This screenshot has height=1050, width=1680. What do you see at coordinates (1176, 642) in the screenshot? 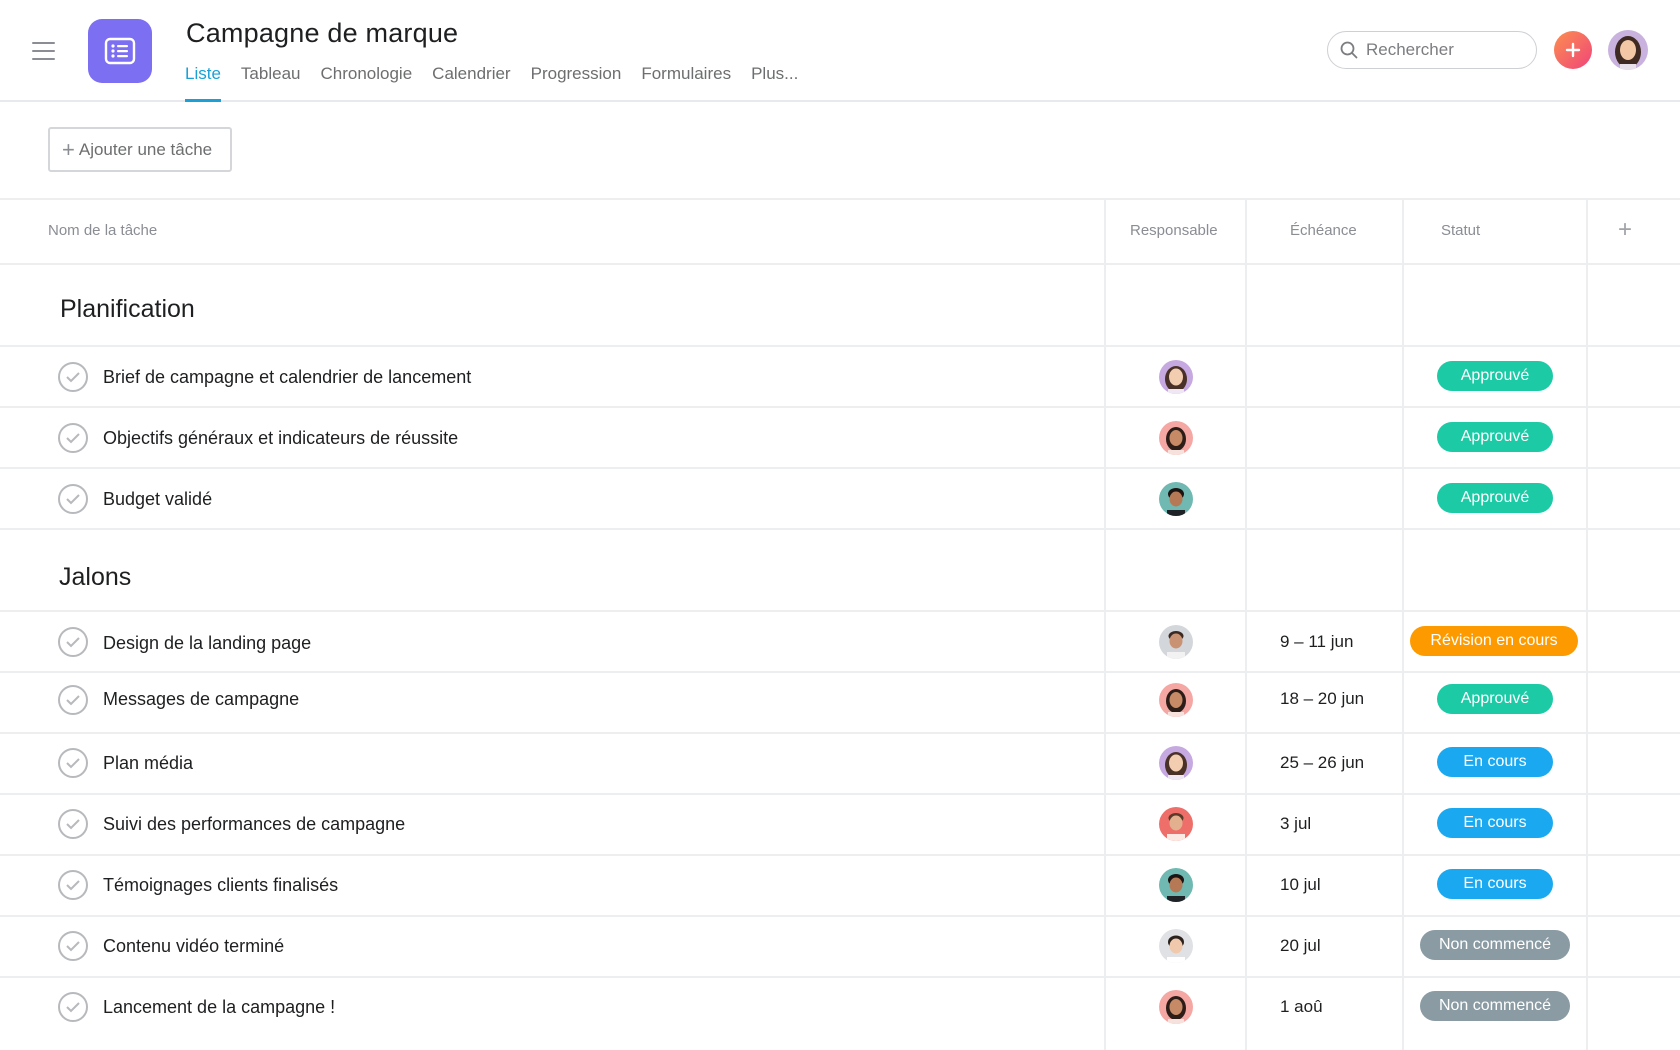
I see `avatar-grey-man` at bounding box center [1176, 642].